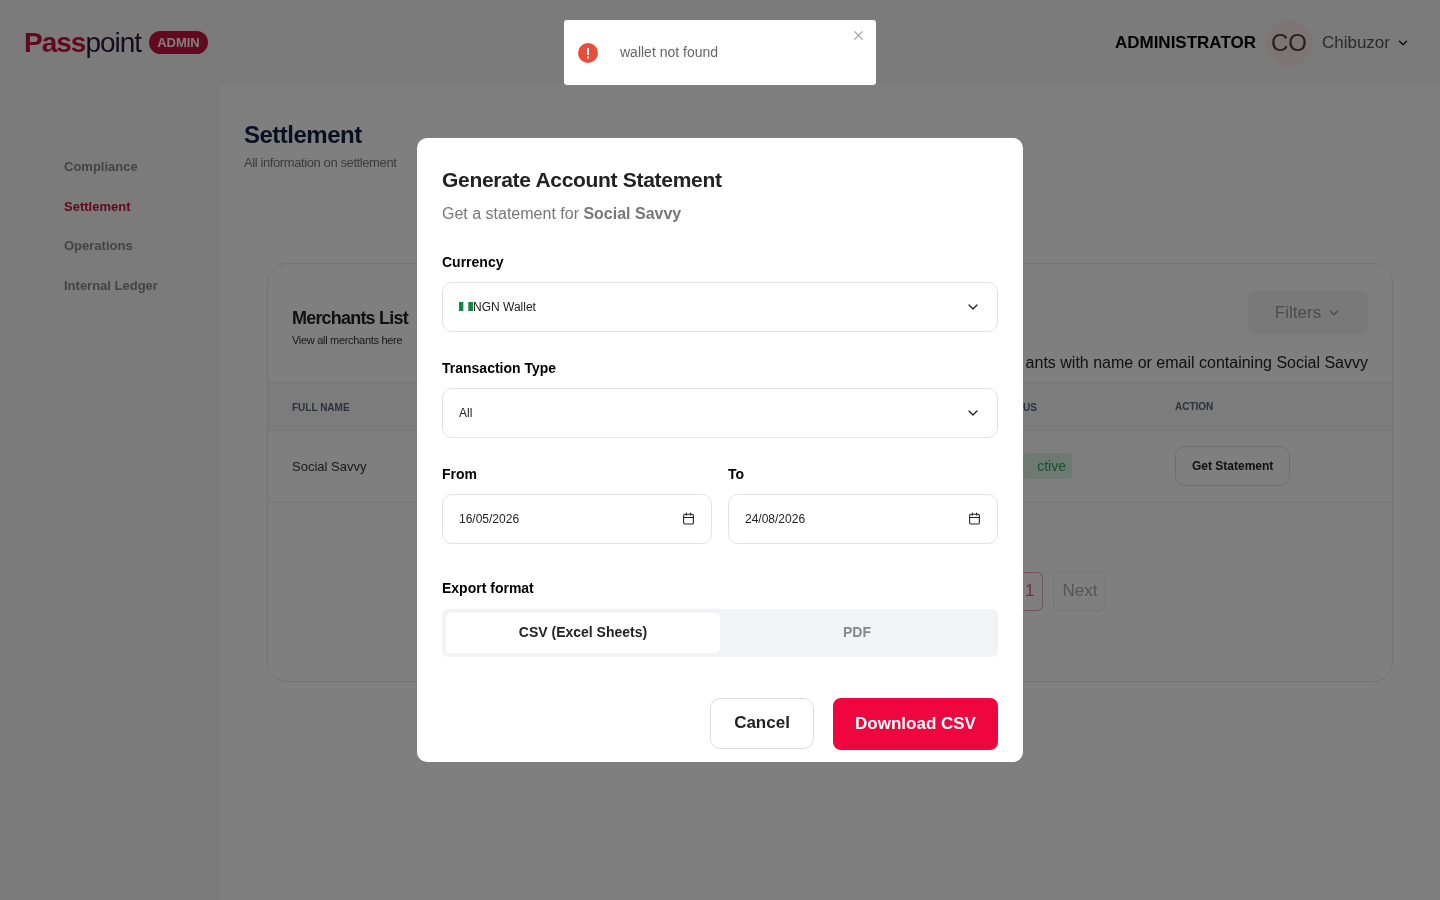 Image resolution: width=1440 pixels, height=900 pixels. Describe the element at coordinates (669, 52) in the screenshot. I see `toast-message: wallet not found` at that location.